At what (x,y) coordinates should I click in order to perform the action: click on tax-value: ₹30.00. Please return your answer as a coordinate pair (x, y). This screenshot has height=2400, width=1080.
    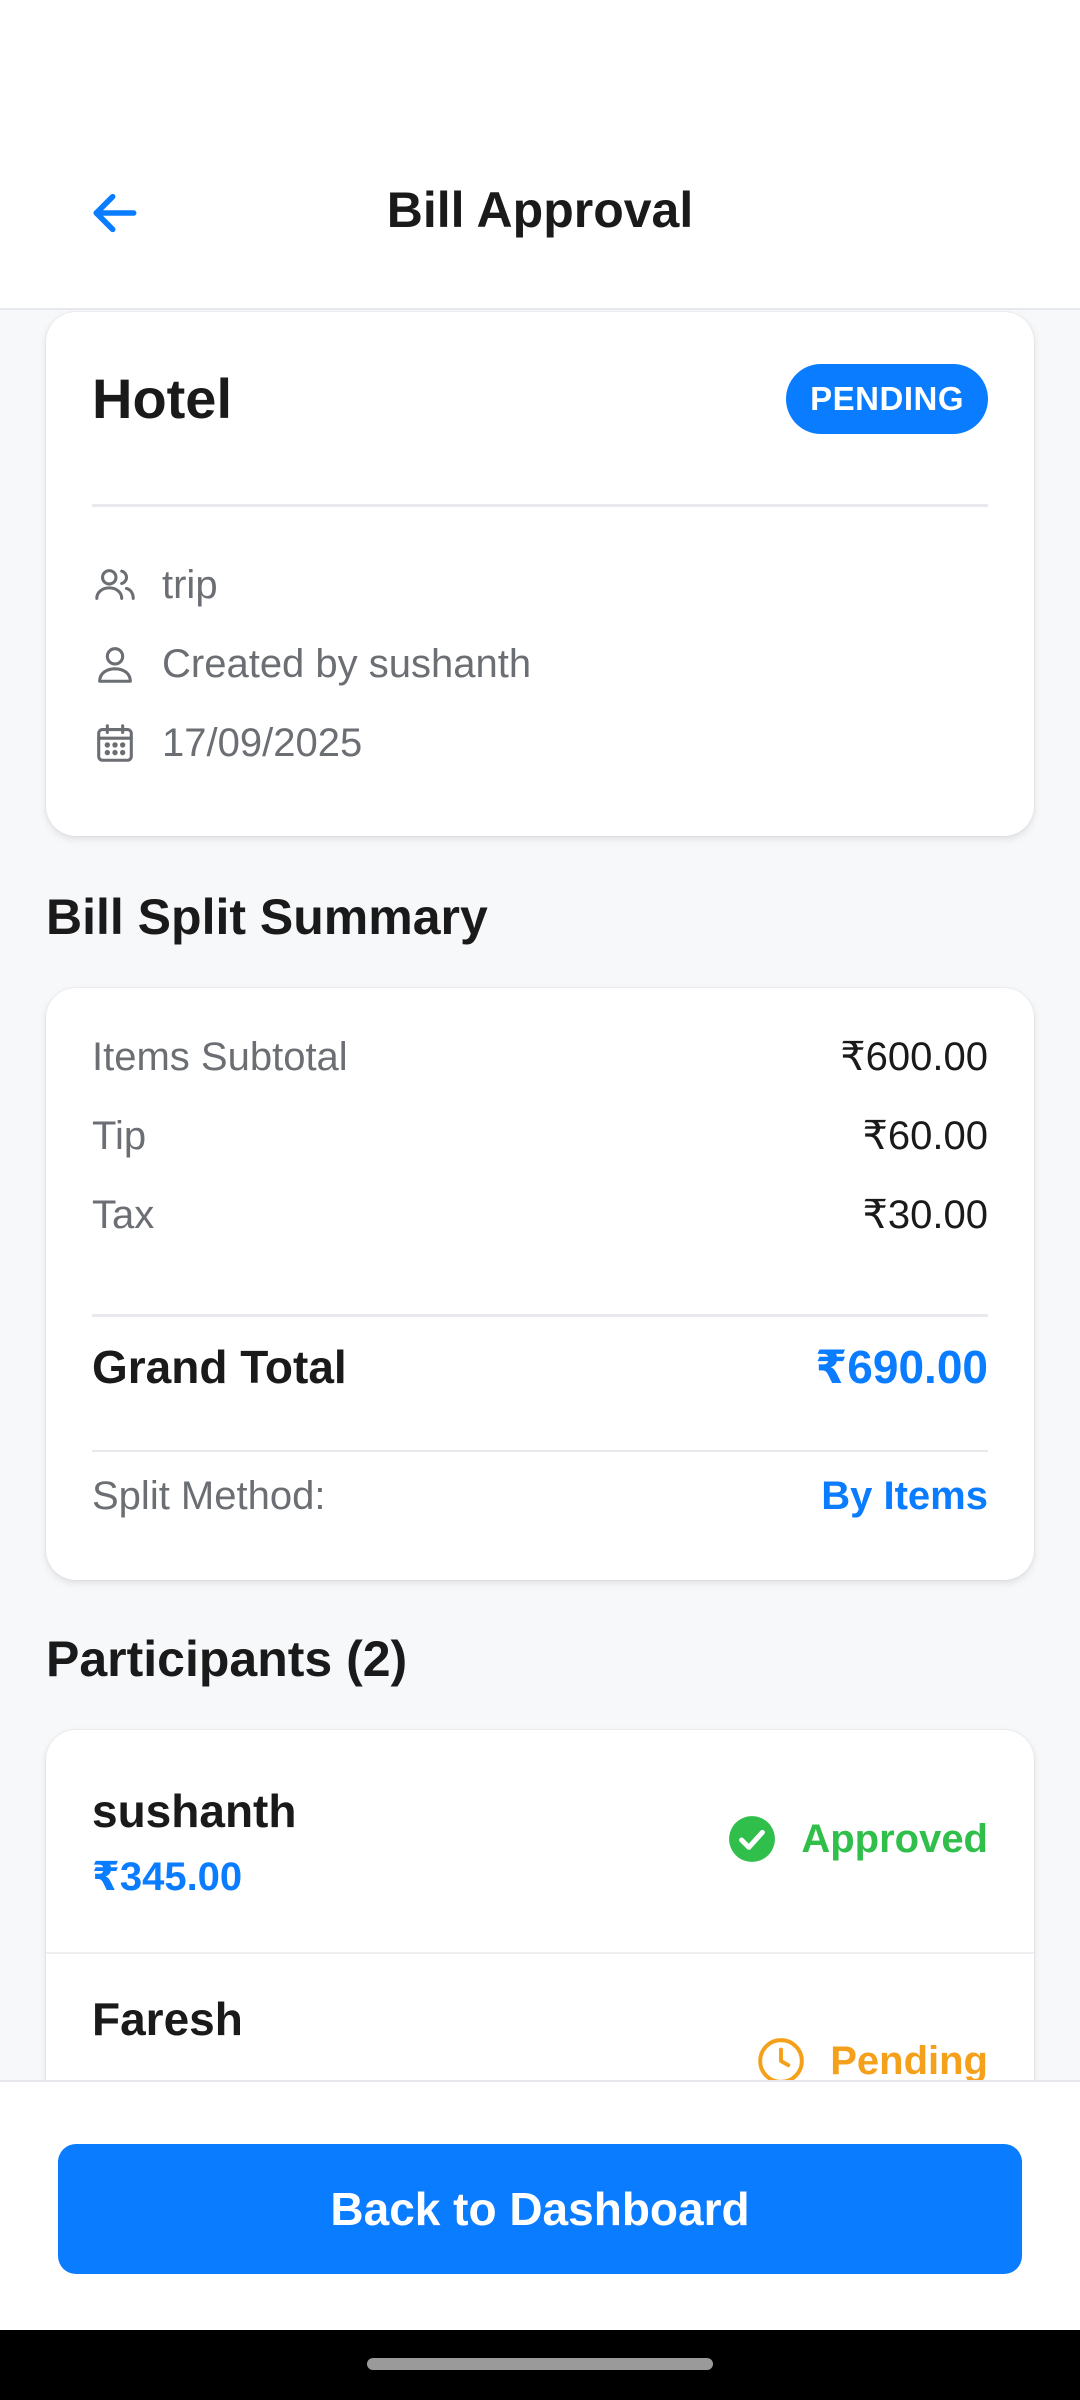
    Looking at the image, I should click on (925, 1215).